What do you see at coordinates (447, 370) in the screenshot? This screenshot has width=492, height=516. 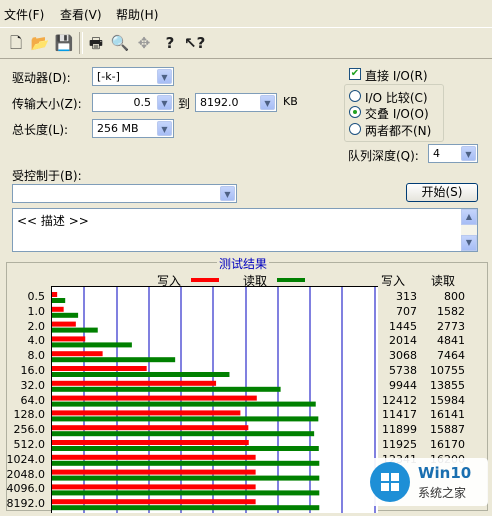 I see `read-value-label: 10755` at bounding box center [447, 370].